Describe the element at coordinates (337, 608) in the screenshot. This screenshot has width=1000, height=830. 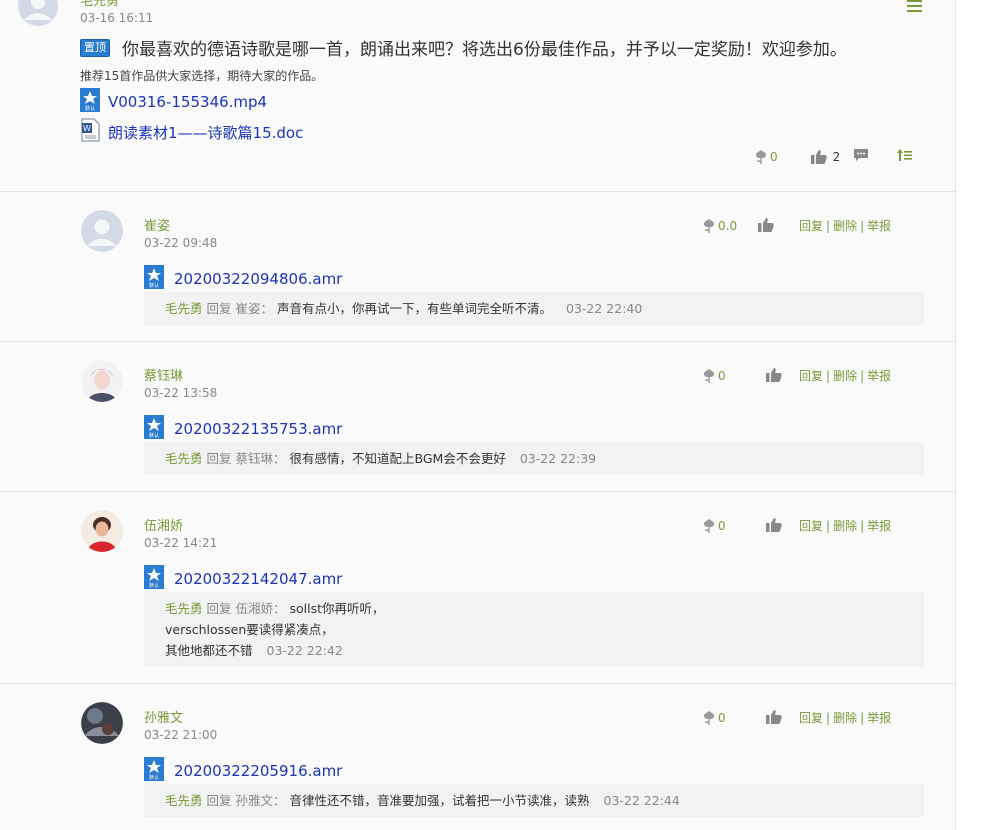
I see `reply-text: sollst你再听听，` at that location.